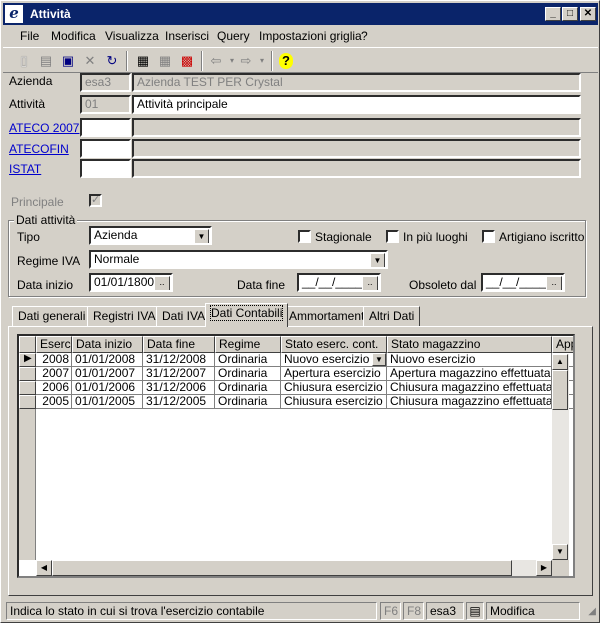 The width and height of the screenshot is (600, 623). I want to click on scroll-right-icon: ▶, so click(544, 568).